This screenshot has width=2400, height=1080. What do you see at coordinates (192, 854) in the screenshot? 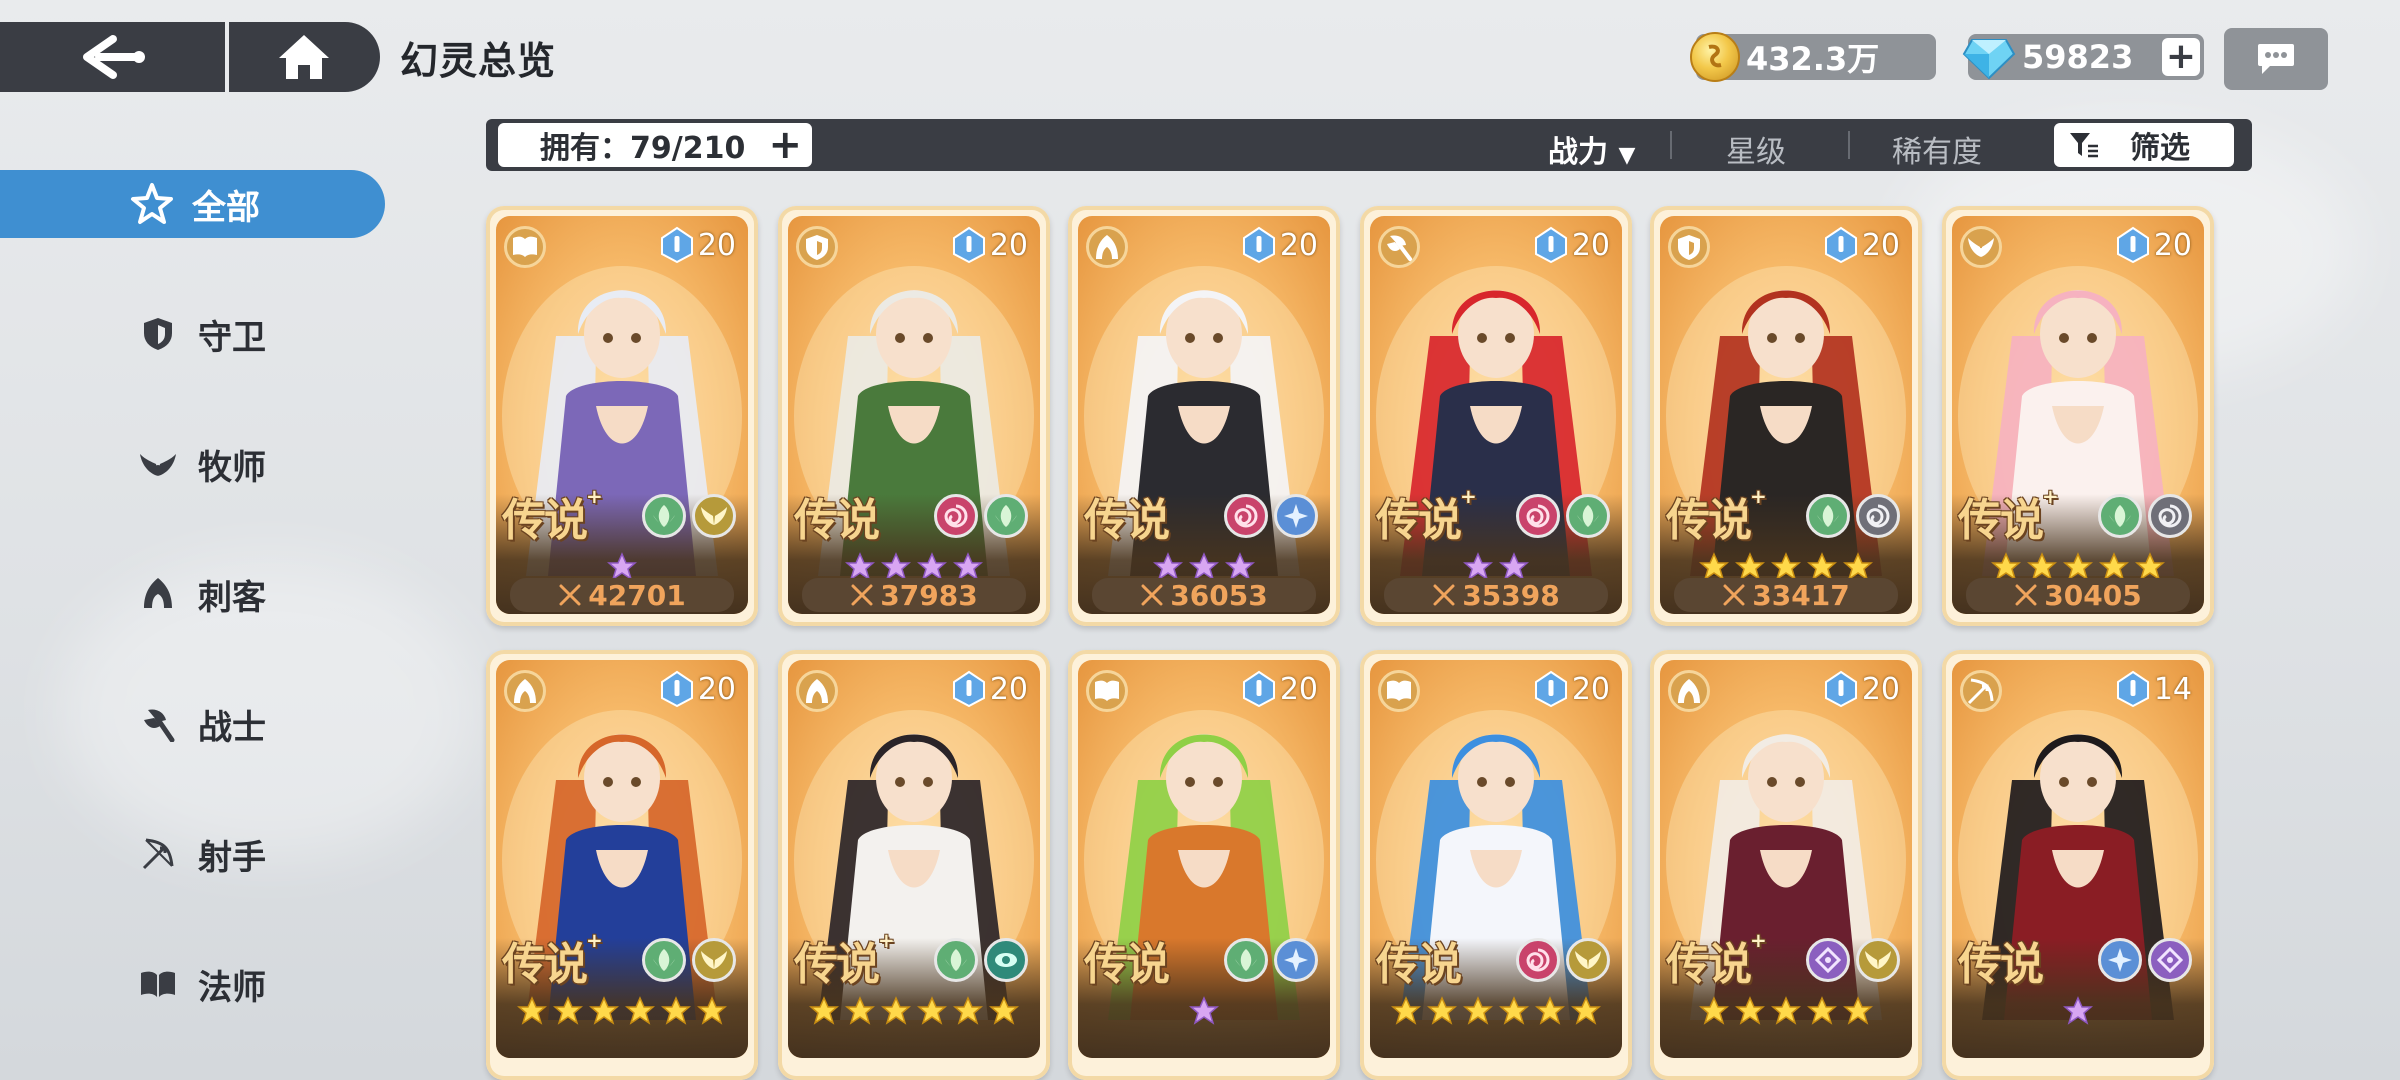
I see `sidebar-item-archer: 射手` at bounding box center [192, 854].